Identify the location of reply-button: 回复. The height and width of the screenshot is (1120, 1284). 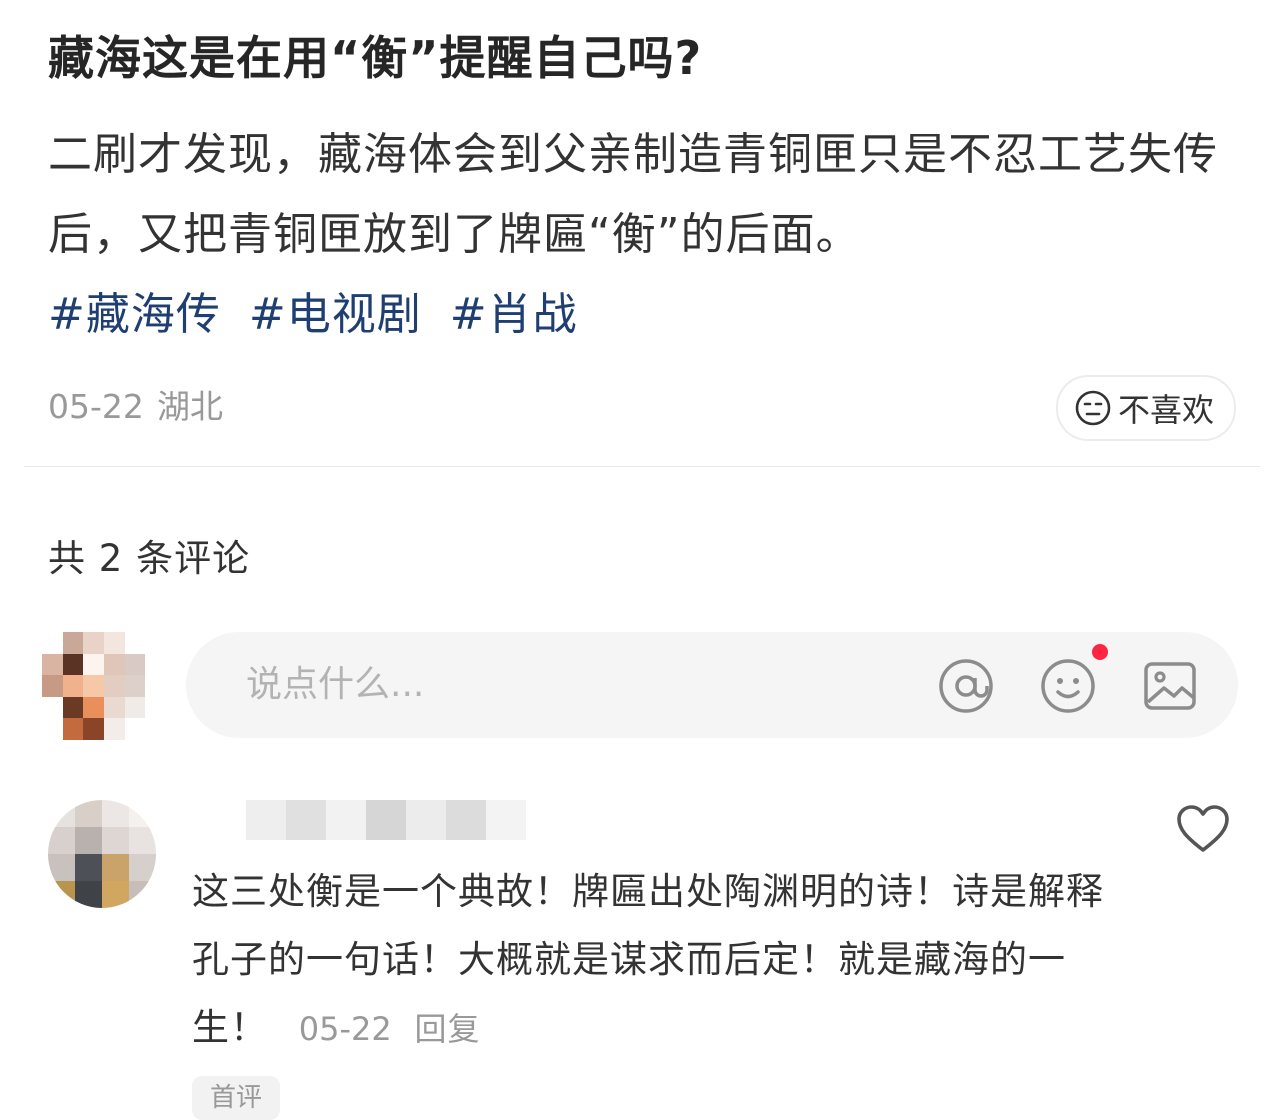
(448, 1029).